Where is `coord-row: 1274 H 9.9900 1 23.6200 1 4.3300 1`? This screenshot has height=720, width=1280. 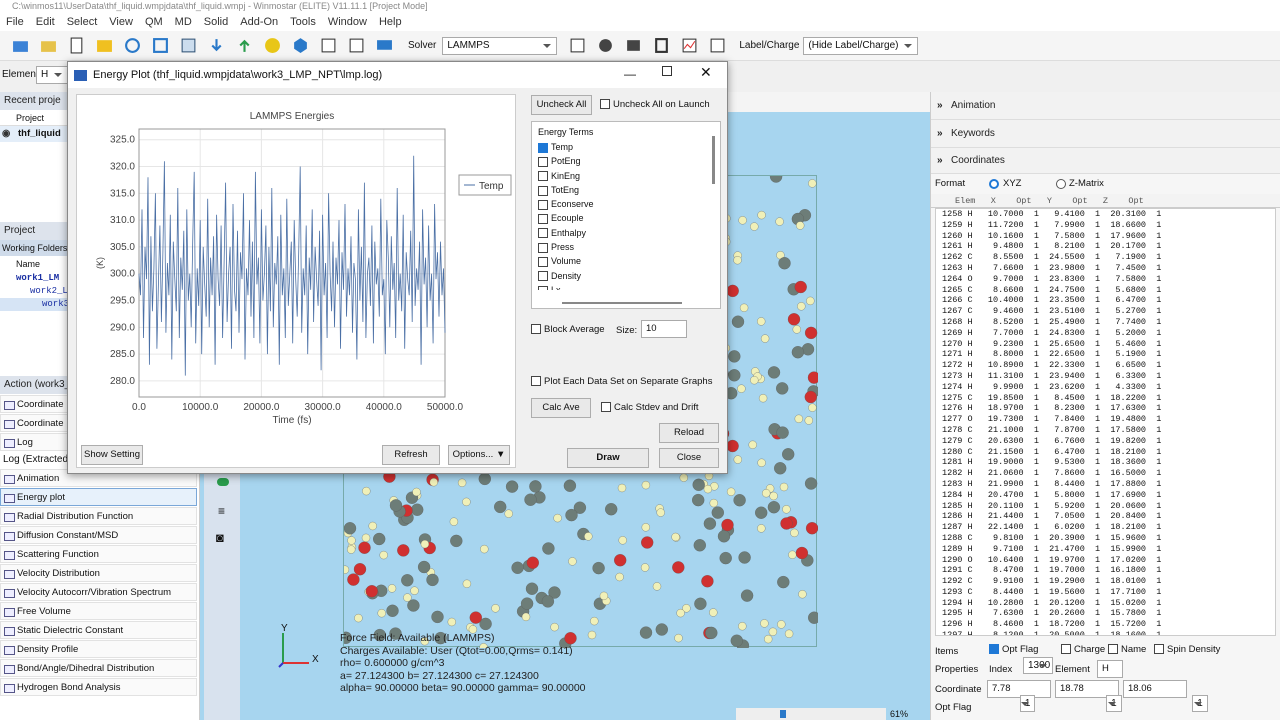 coord-row: 1274 H 9.9900 1 23.6200 1 4.3300 1 is located at coordinates (1108, 387).